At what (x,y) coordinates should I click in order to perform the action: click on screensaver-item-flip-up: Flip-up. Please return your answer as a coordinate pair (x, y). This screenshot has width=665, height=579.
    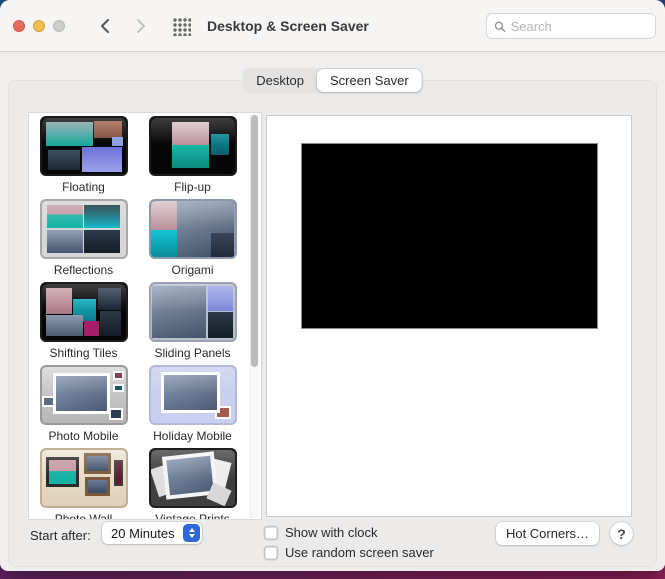
    Looking at the image, I should click on (192, 157).